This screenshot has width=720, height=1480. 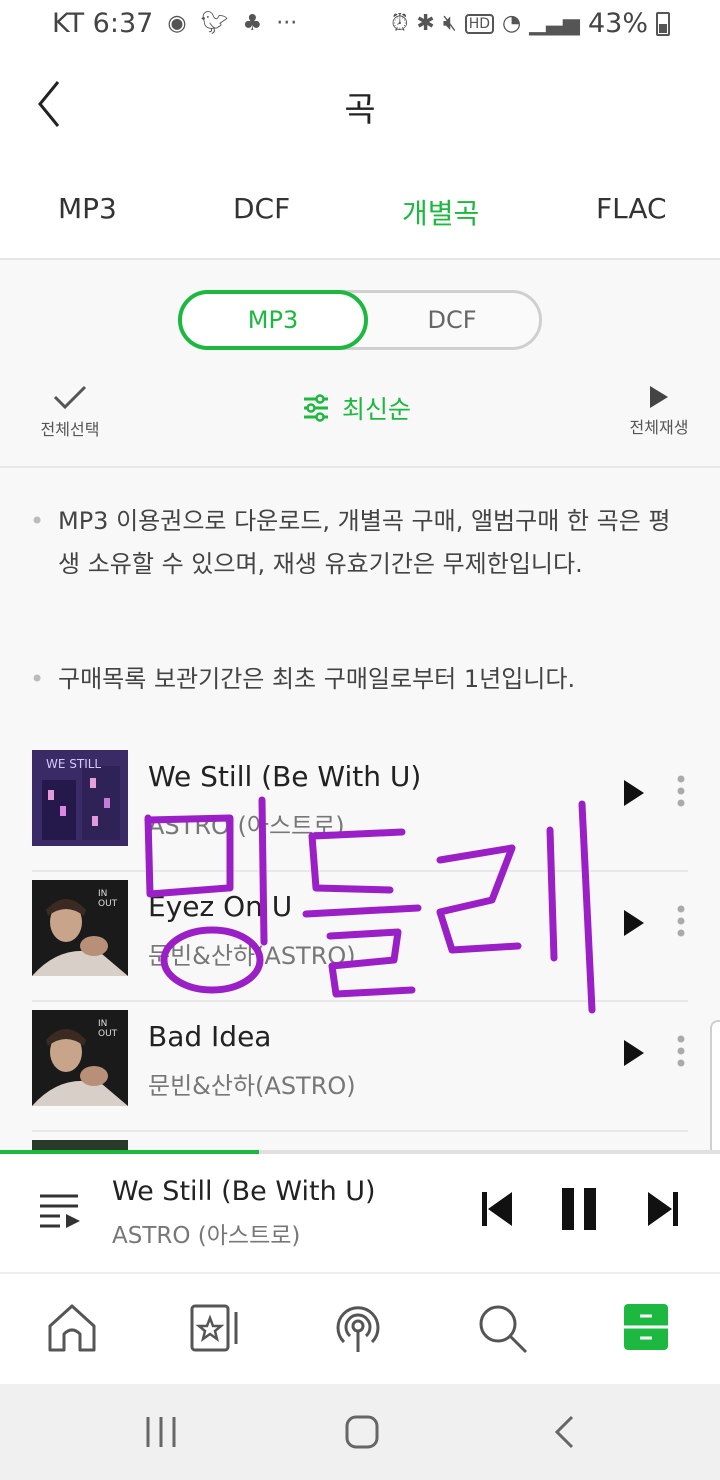 What do you see at coordinates (73, 764) in the screenshot?
I see `svg-text: WE STILL` at bounding box center [73, 764].